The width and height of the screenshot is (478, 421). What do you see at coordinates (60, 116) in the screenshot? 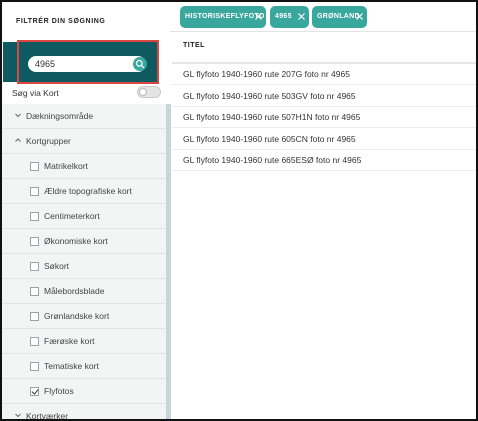
I see `filter-group-label: Dækningsområde` at bounding box center [60, 116].